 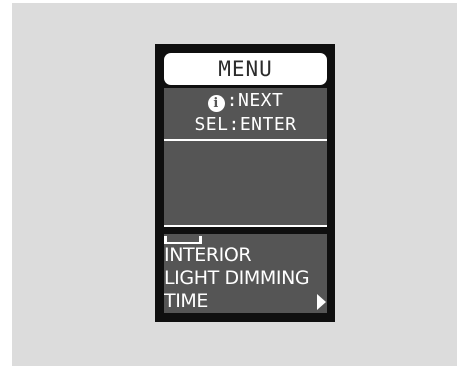 I want to click on menu-title: MENU, so click(x=245, y=68).